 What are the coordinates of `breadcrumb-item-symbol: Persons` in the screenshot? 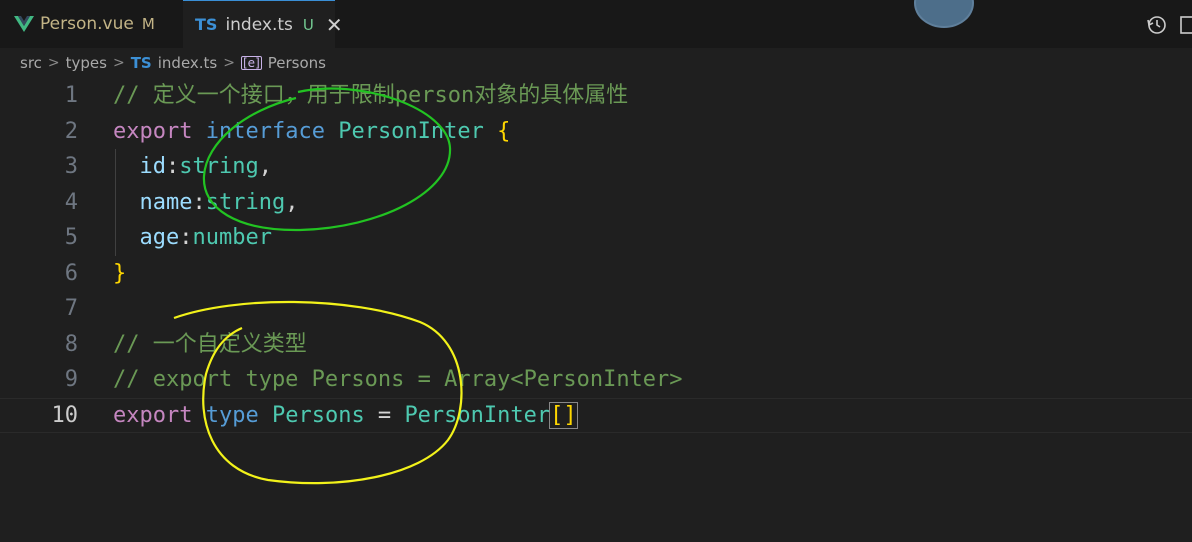 It's located at (297, 63).